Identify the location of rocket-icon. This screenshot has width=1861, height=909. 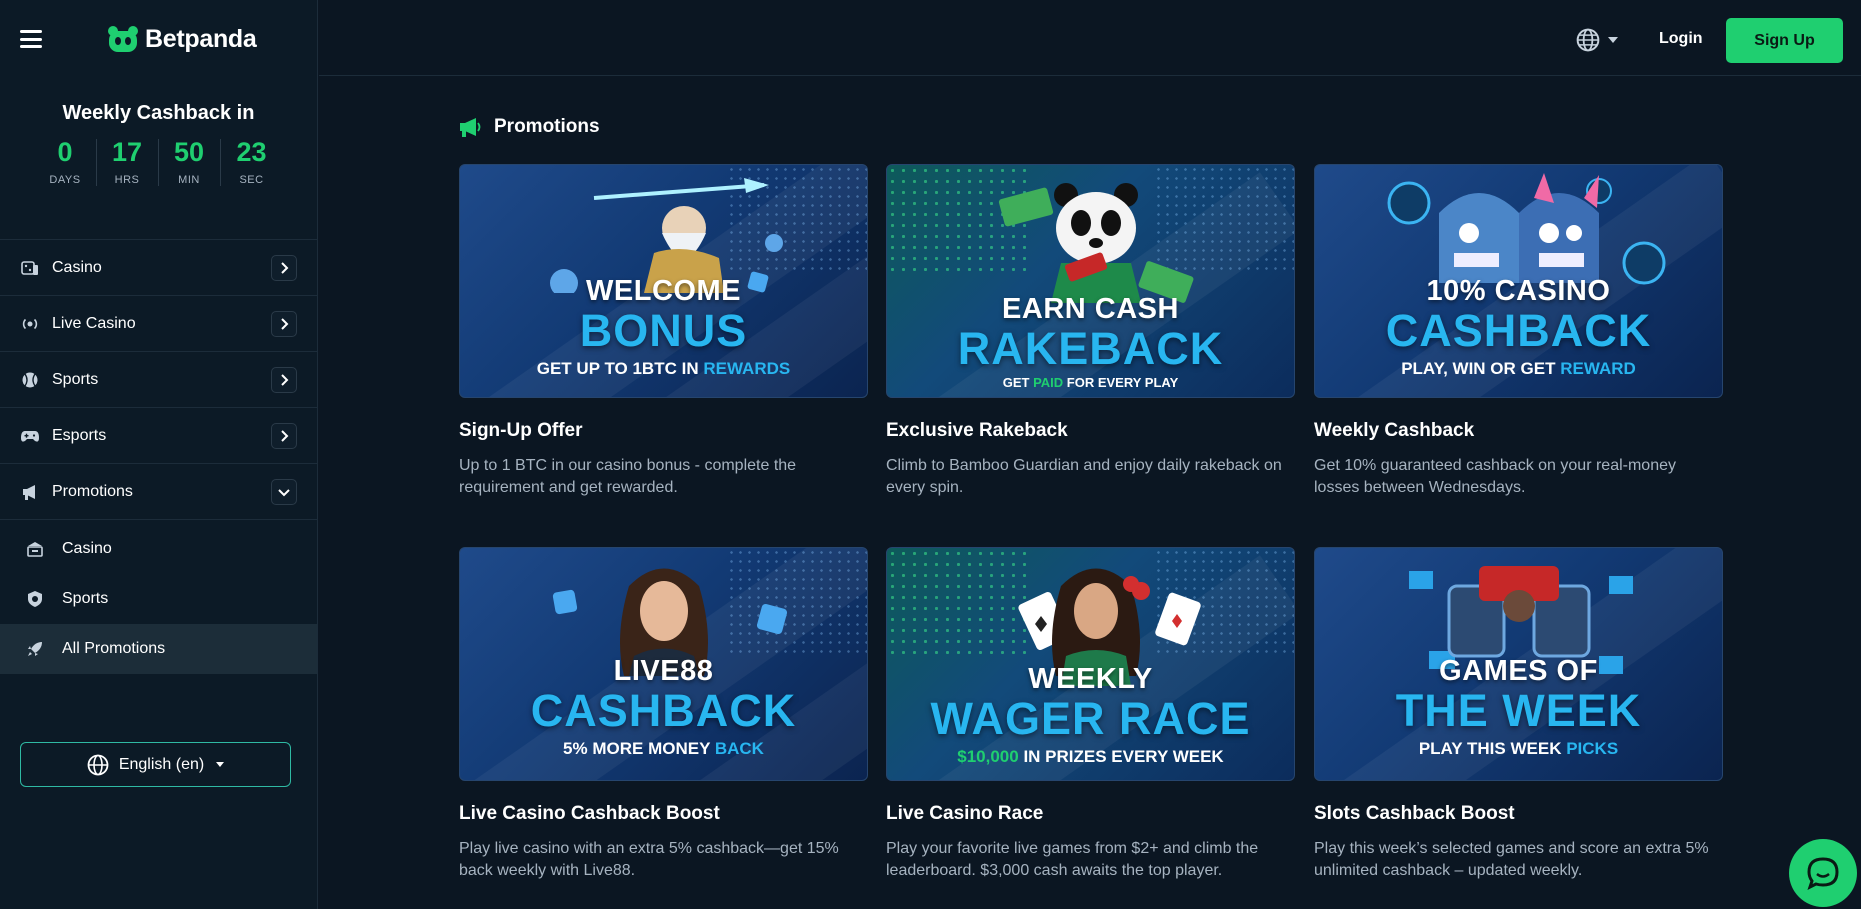
(35, 649).